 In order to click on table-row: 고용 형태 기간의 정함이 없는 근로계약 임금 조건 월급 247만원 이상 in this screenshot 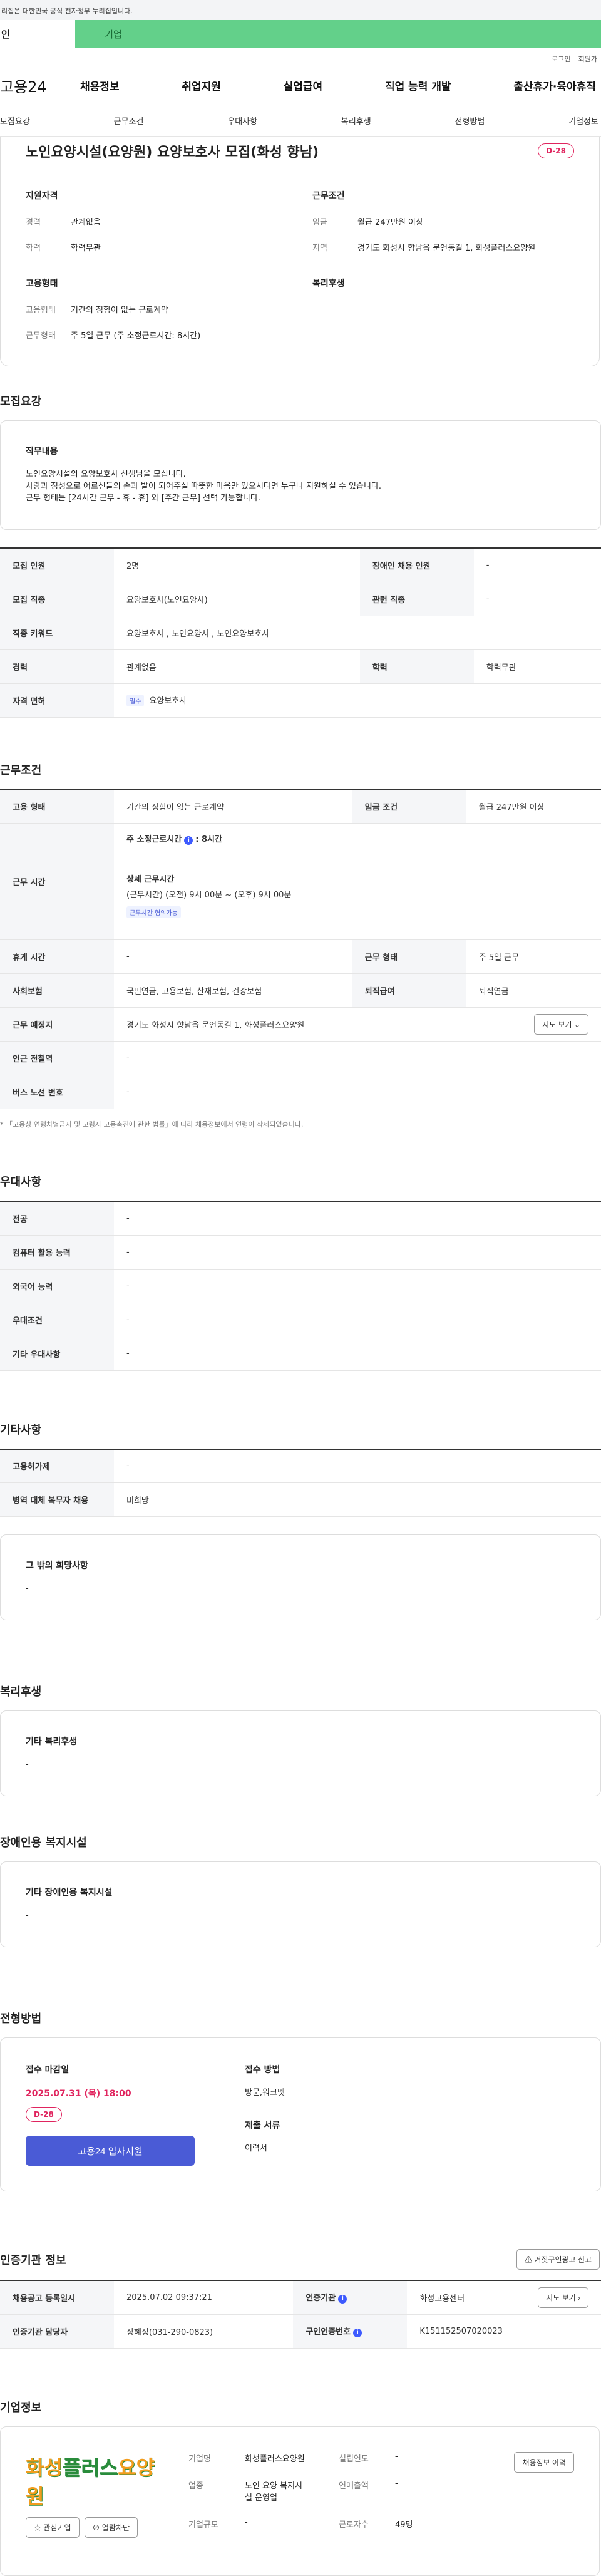, I will do `click(300, 806)`.